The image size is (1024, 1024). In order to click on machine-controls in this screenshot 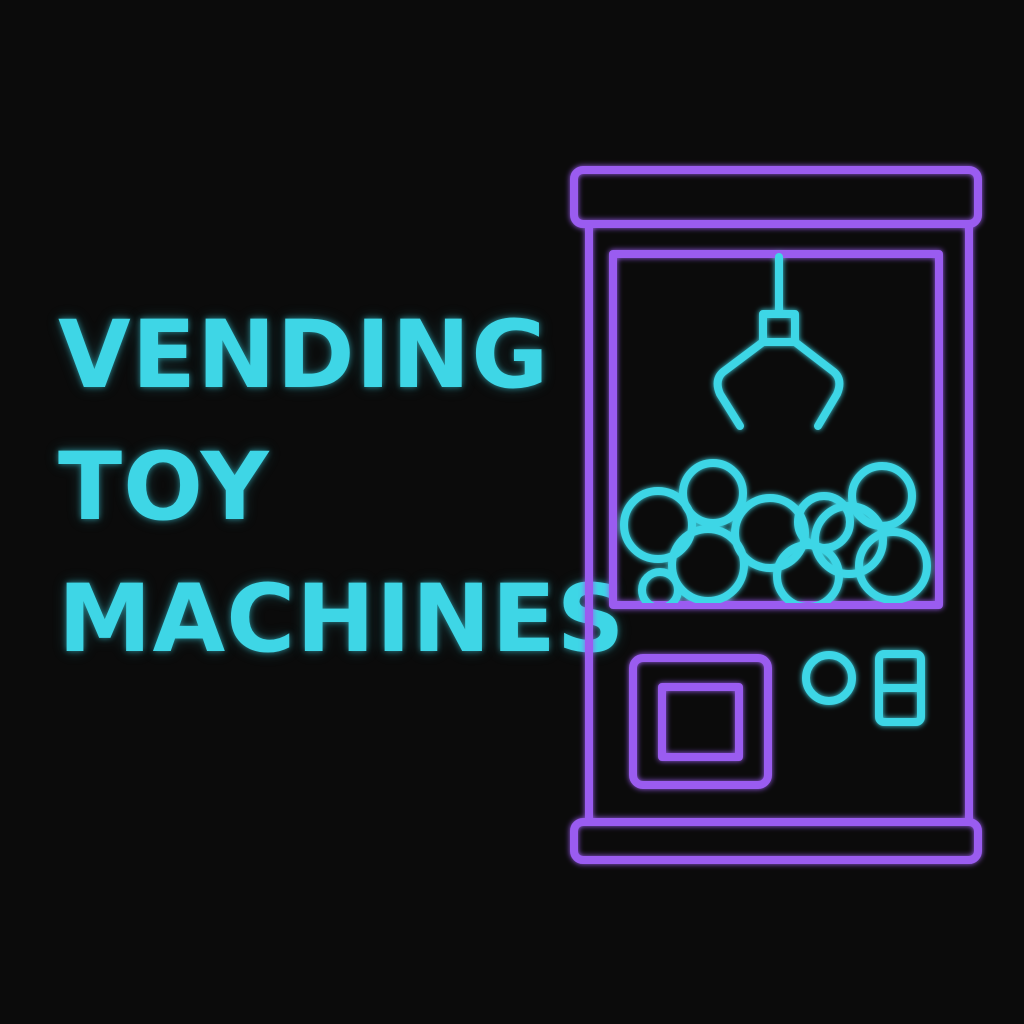, I will do `click(863, 688)`.